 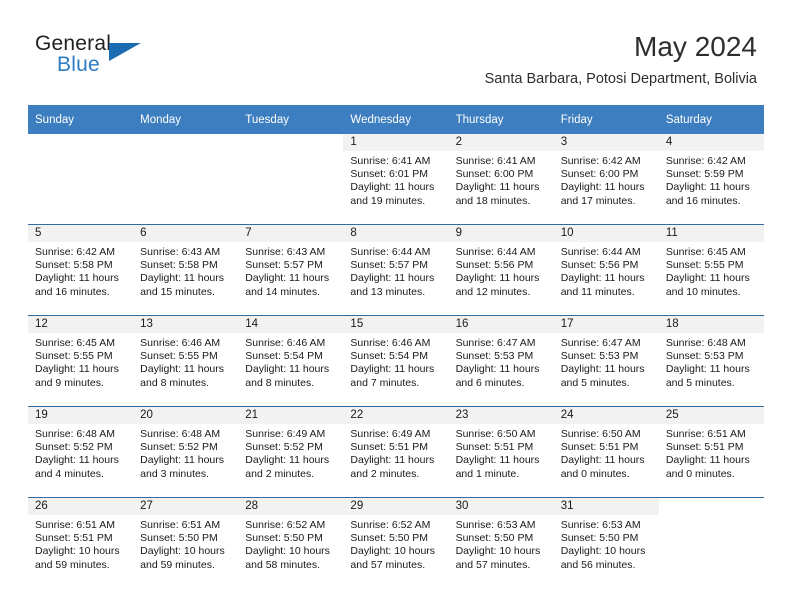 I want to click on general-blue-logo: General Blue, so click(x=95, y=59).